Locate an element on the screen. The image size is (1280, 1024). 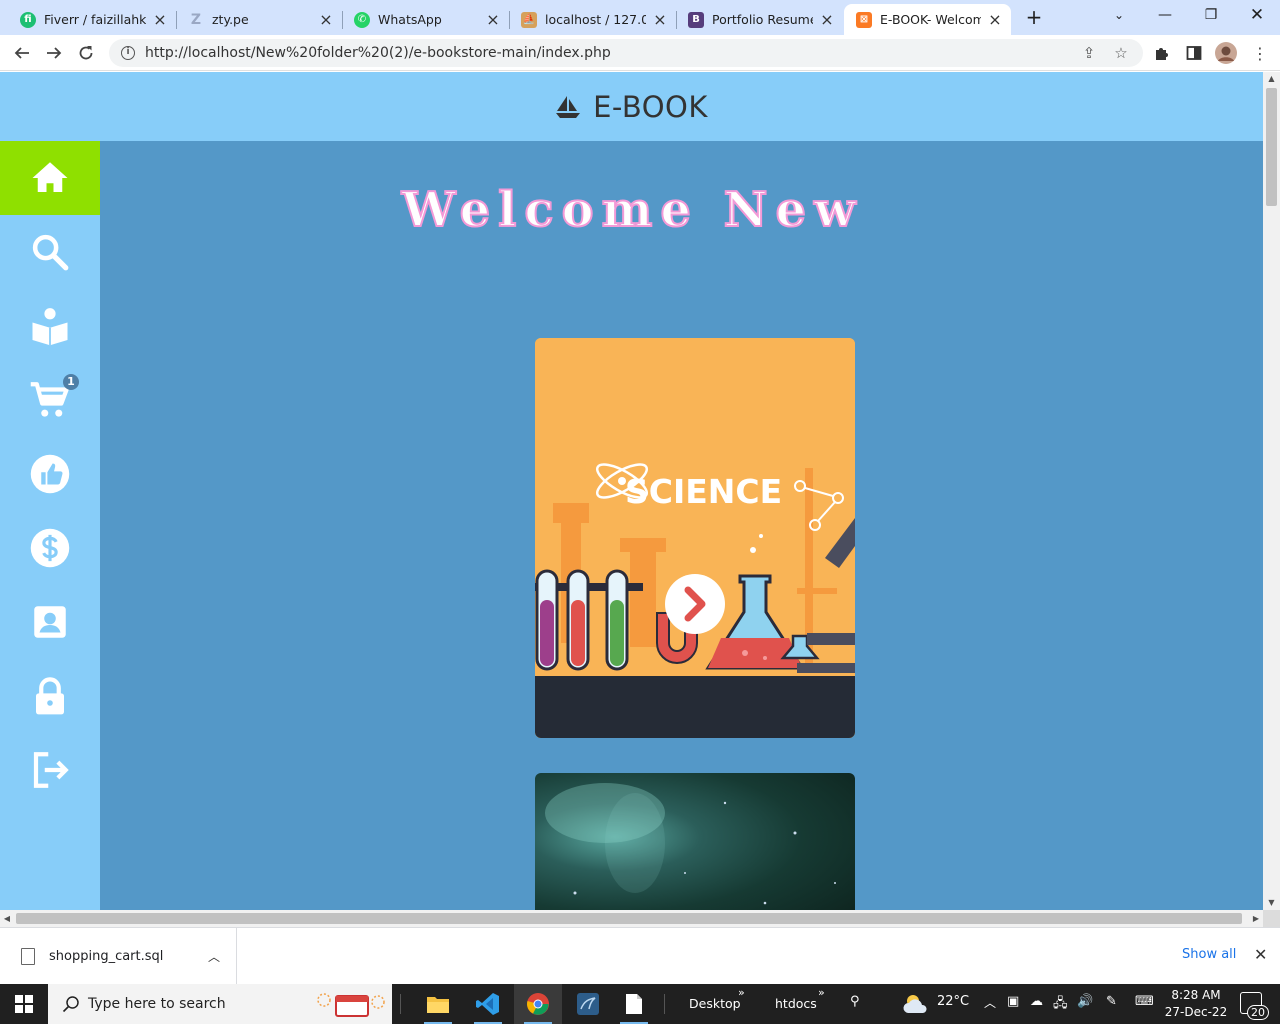
windows-logo-icon is located at coordinates (24, 1004).